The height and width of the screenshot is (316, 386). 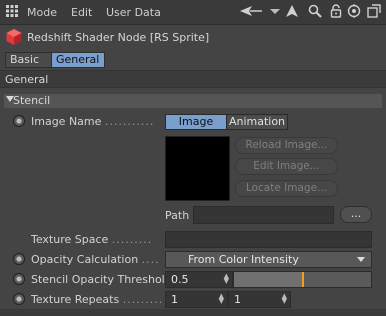 What do you see at coordinates (19, 279) in the screenshot?
I see `threshold-animate-radio` at bounding box center [19, 279].